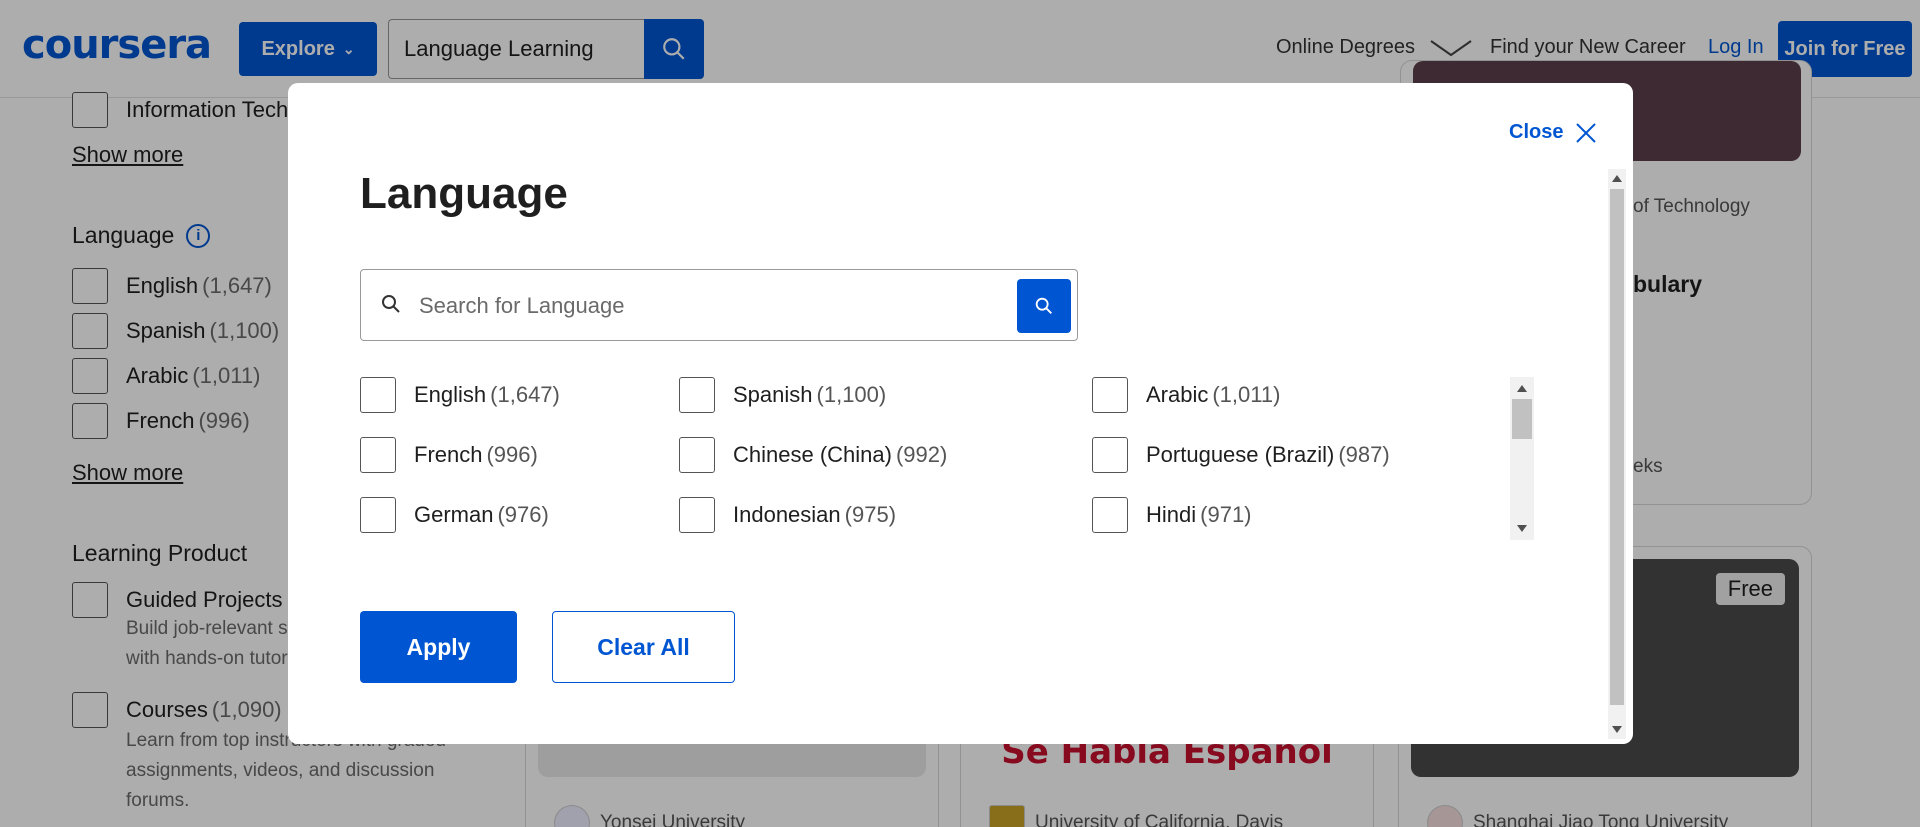 This screenshot has width=1920, height=827. What do you see at coordinates (523, 514) in the screenshot?
I see `option-count: (976)` at bounding box center [523, 514].